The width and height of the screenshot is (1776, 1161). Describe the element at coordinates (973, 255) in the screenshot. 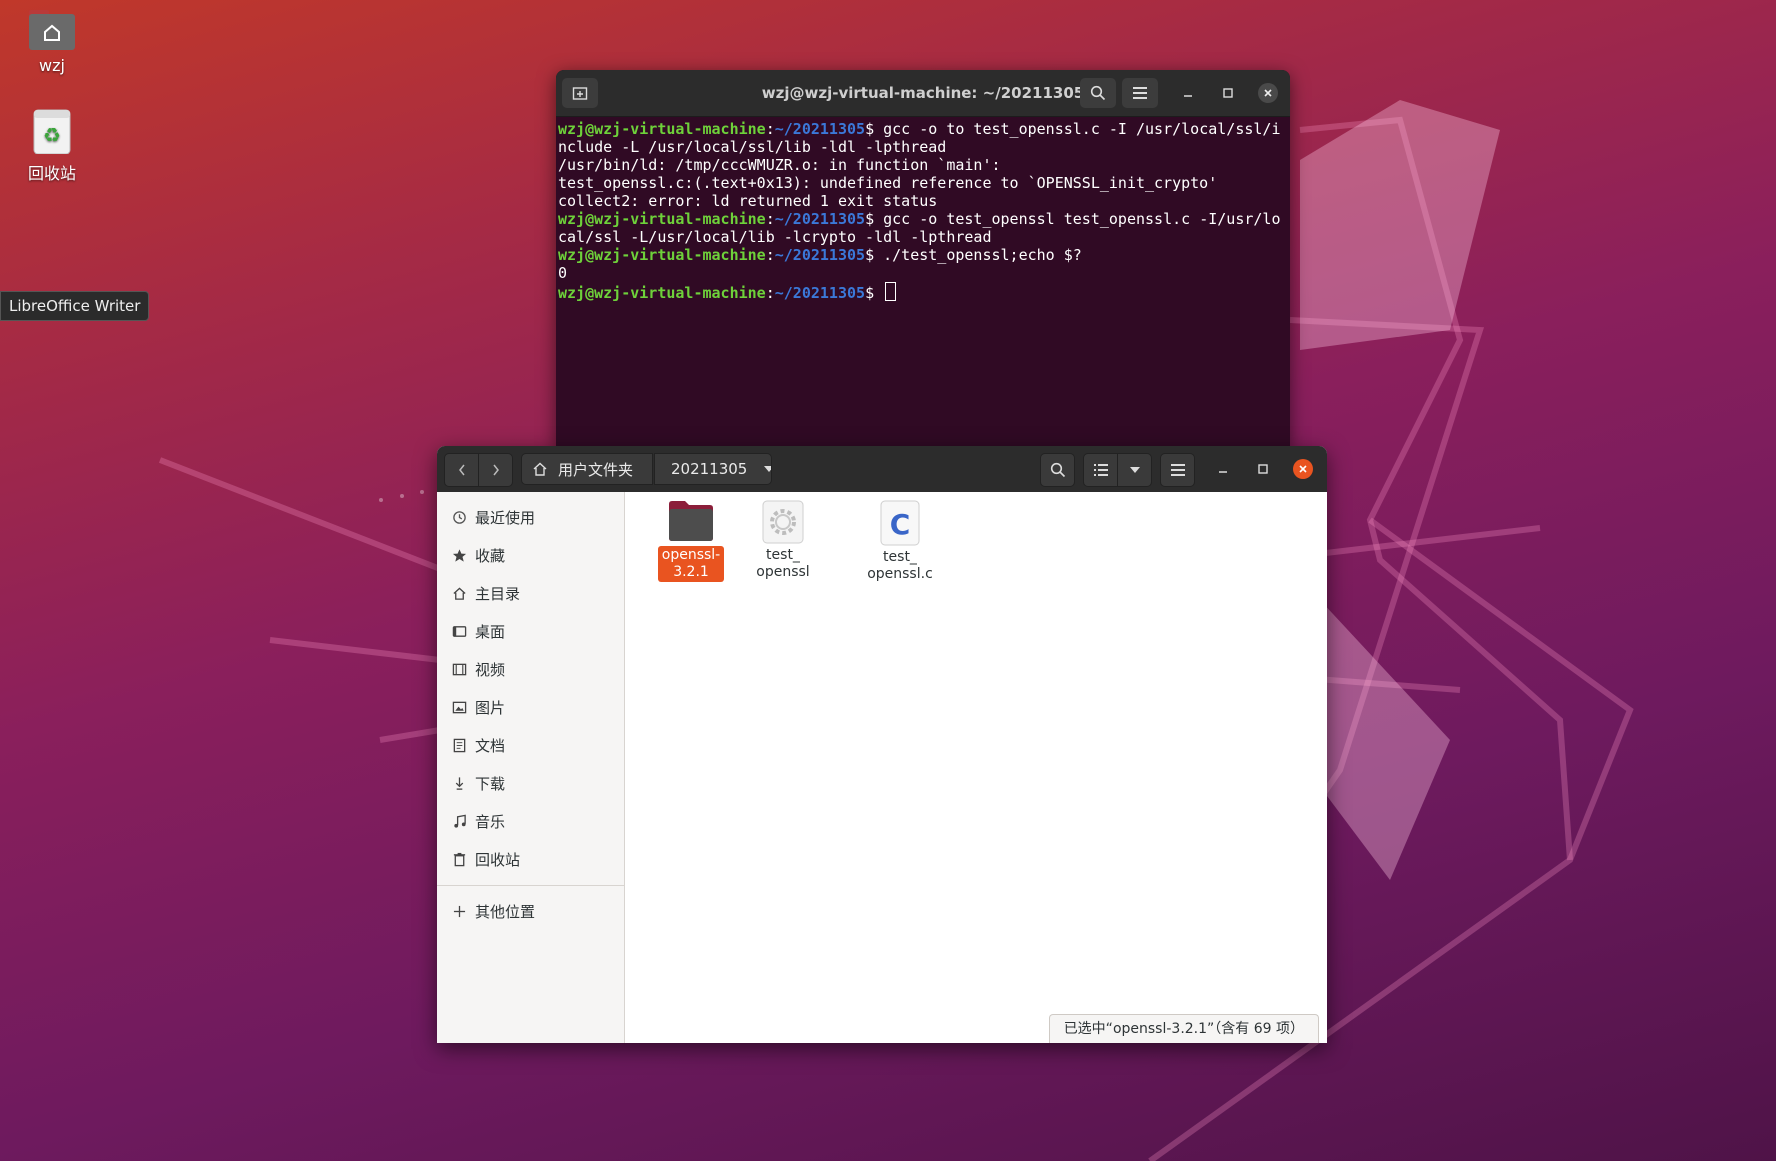

I see `command-text: $ ./test_openssl;echo $?` at that location.